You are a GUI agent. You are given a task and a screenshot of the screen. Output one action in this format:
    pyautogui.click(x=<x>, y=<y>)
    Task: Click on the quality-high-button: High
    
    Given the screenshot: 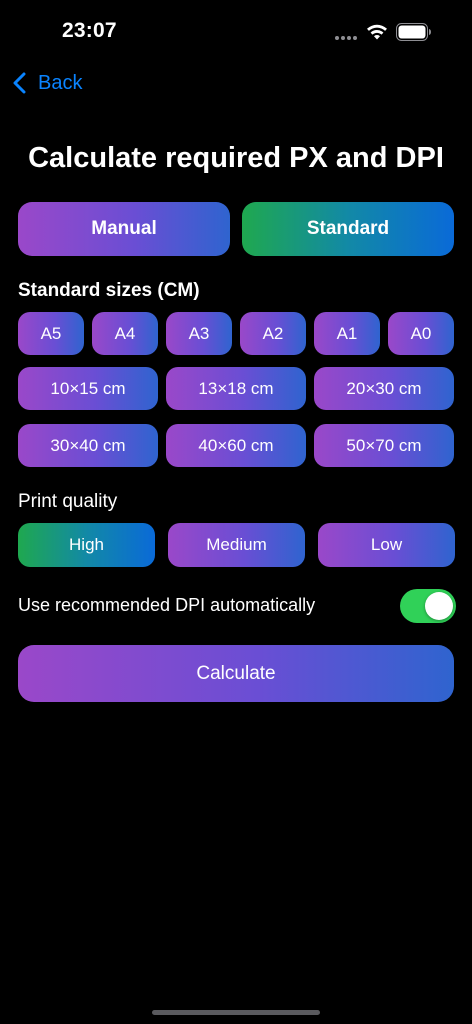 What is the action you would take?
    pyautogui.click(x=86, y=545)
    